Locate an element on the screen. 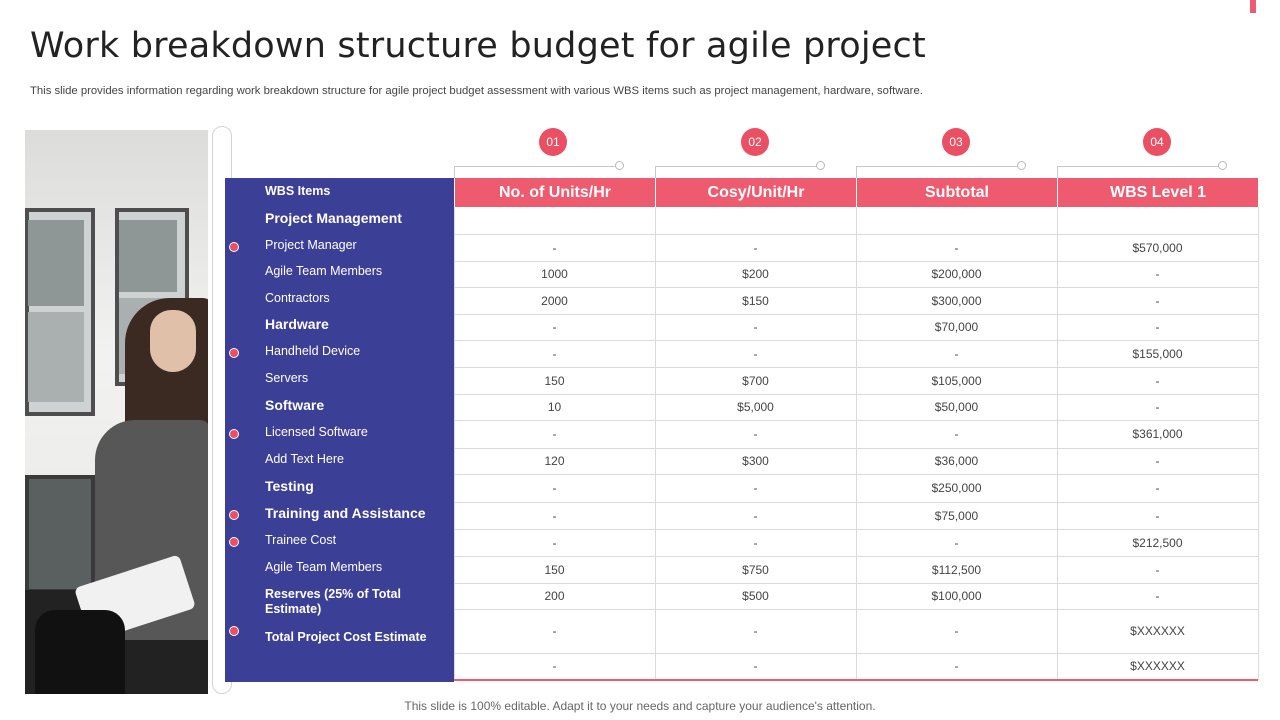 The height and width of the screenshot is (720, 1280). corner-accent-bar is located at coordinates (1253, 6).